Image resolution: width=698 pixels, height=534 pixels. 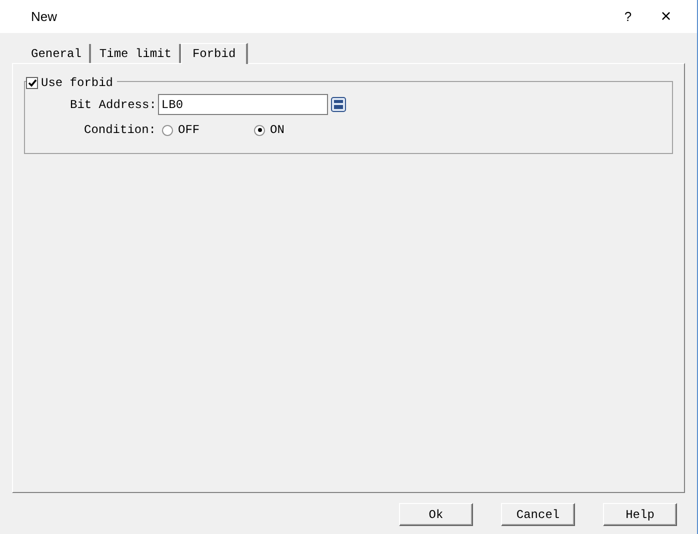 I want to click on radio-label: ON, so click(x=277, y=130).